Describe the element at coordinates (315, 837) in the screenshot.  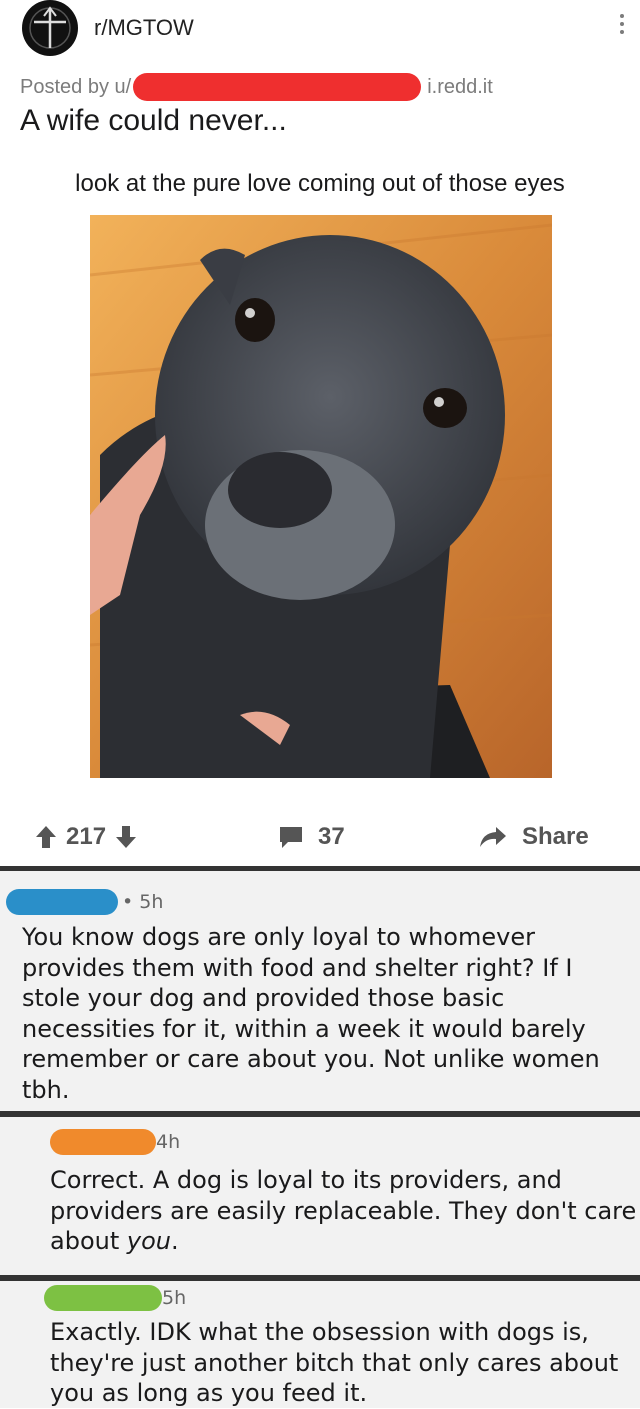
I see `comments-button: 37` at that location.